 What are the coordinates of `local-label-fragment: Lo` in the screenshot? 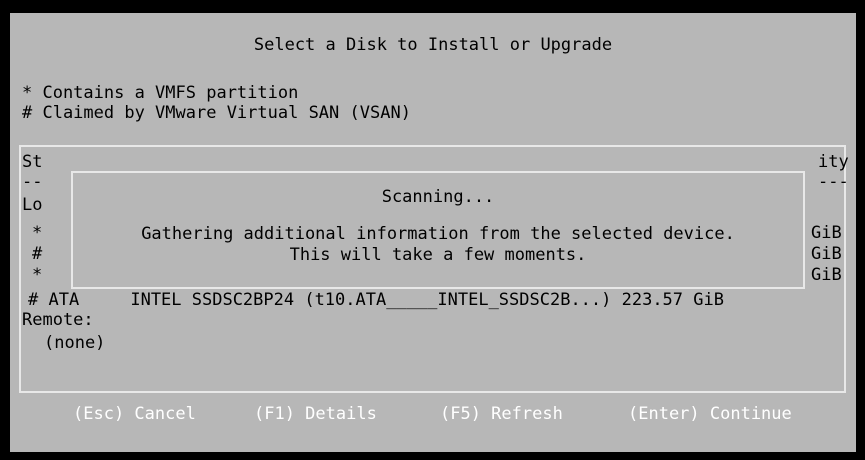 It's located at (32, 205).